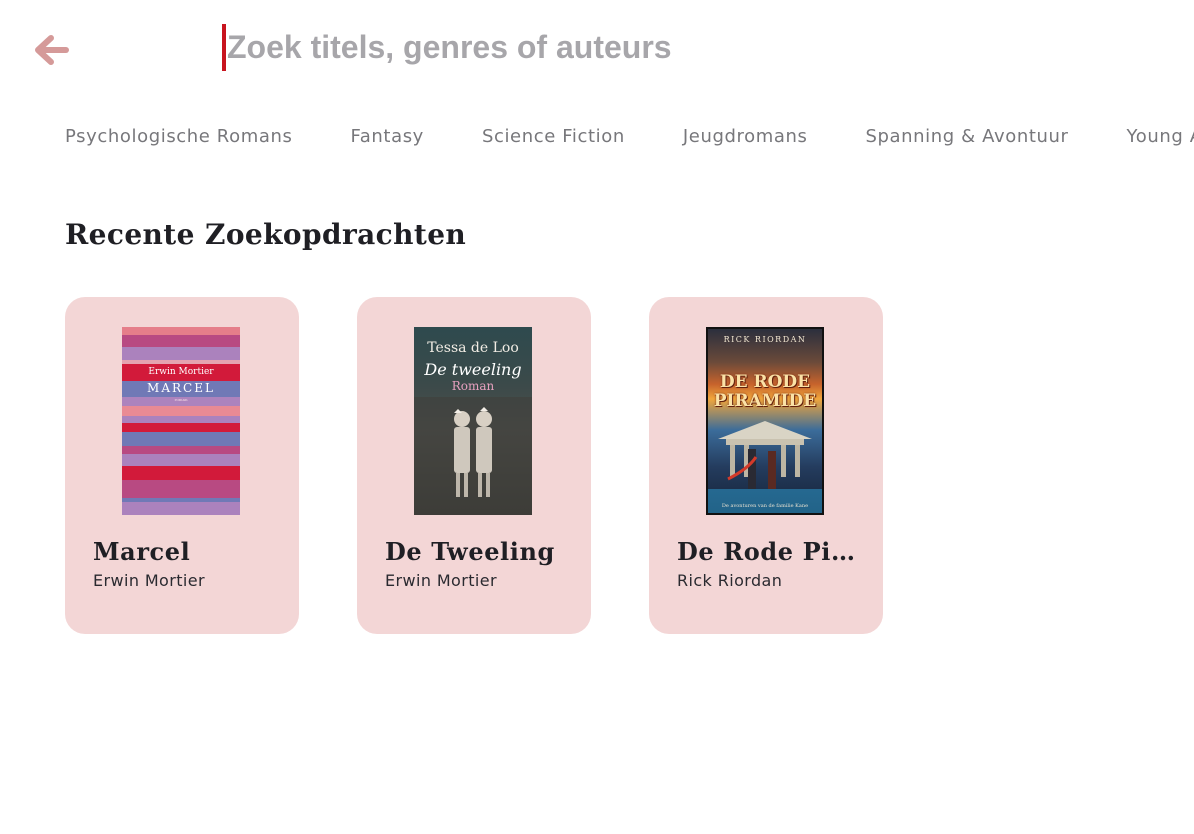 The image size is (1194, 834). What do you see at coordinates (553, 137) in the screenshot?
I see `genre-science-fiction: Science Fiction` at bounding box center [553, 137].